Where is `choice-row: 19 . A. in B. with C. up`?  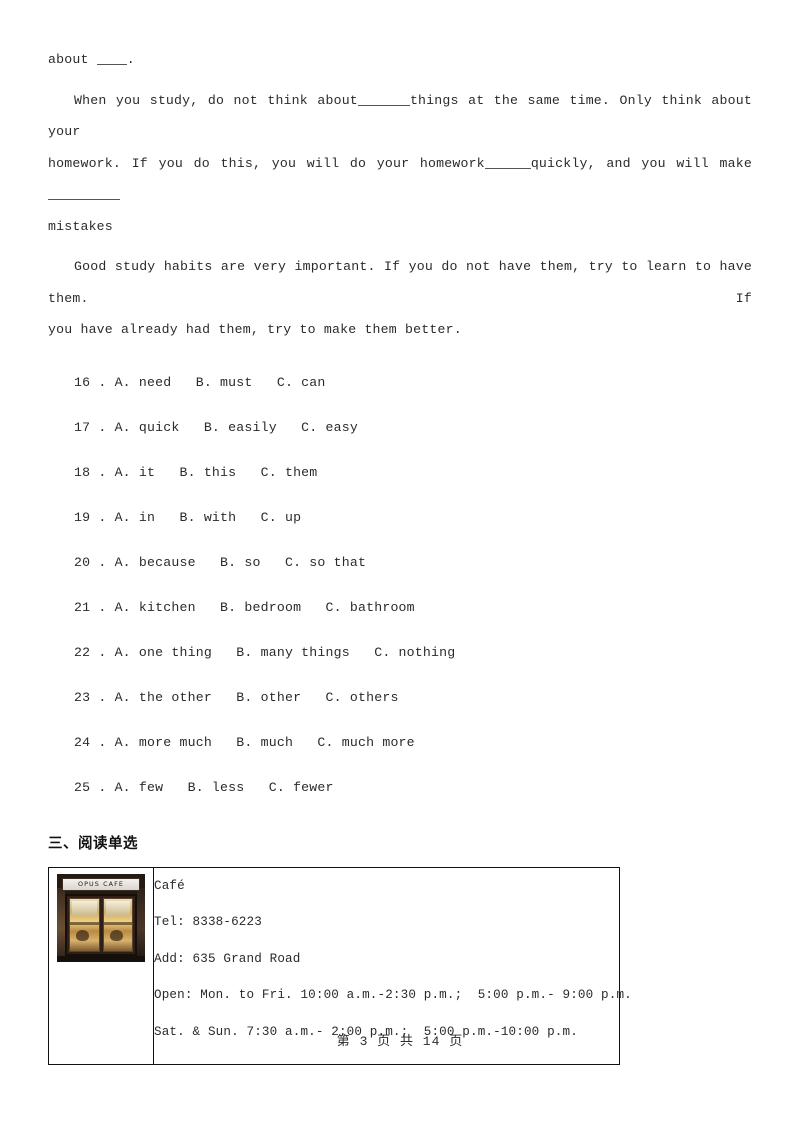
choice-row: 19 . A. in B. with C. up is located at coordinates (400, 517).